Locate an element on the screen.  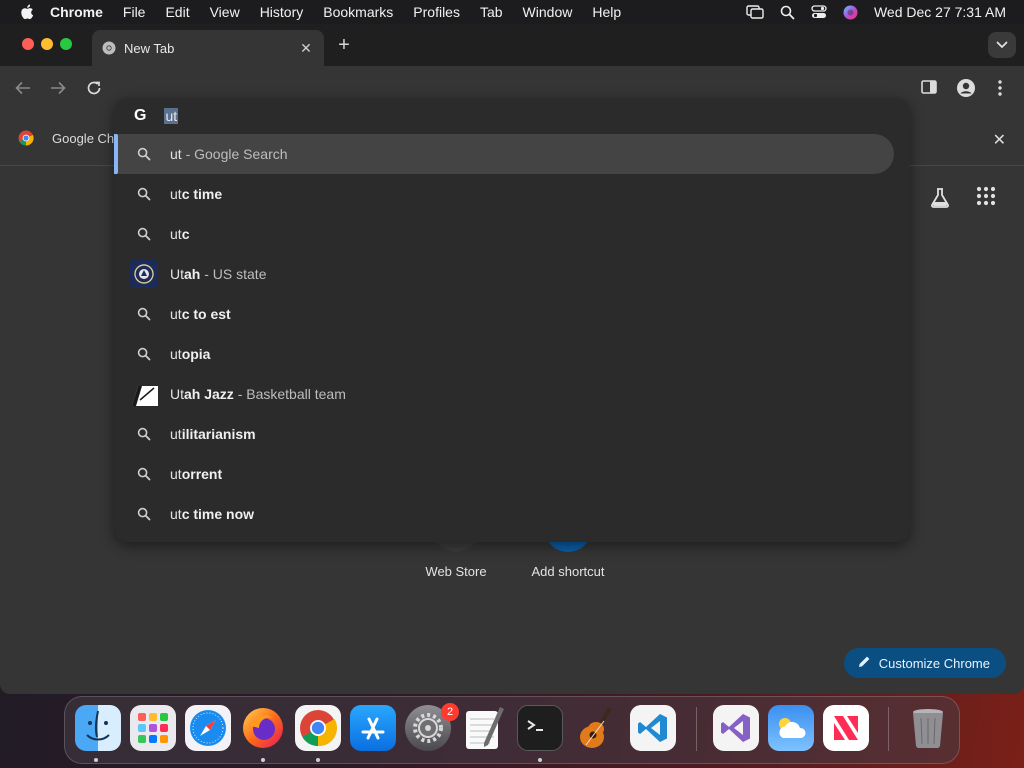
spotlight-search-icon is located at coordinates (787, 12).